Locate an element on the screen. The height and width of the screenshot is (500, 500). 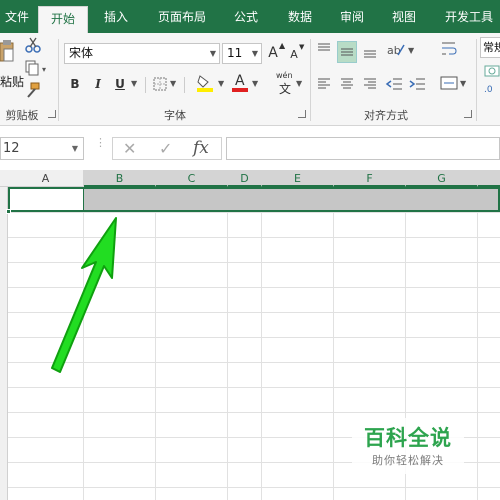
align-center-button is located at coordinates (347, 85).